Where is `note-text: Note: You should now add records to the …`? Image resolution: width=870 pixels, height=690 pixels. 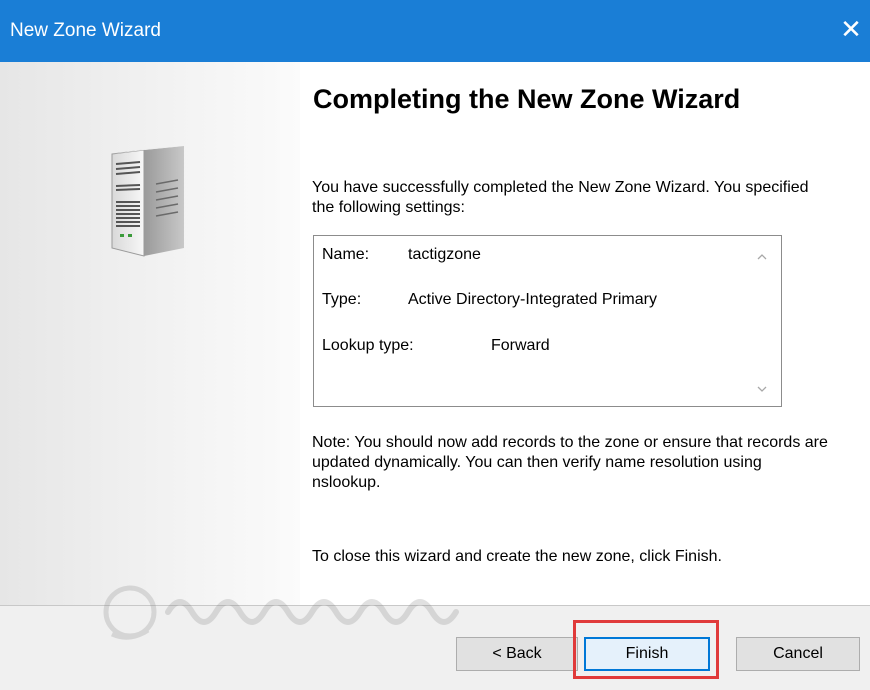
note-text: Note: You should now add records to the … is located at coordinates (570, 462).